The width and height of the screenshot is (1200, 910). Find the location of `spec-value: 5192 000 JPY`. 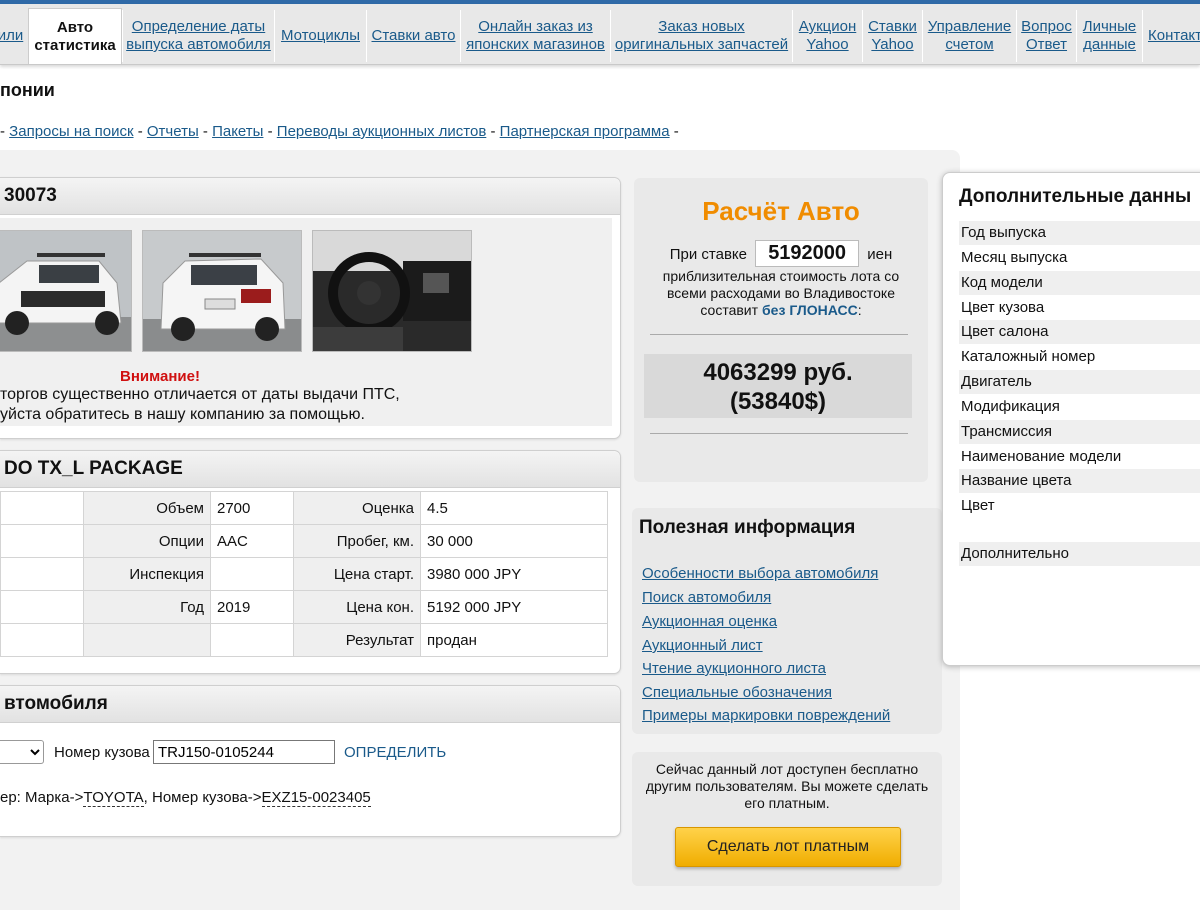

spec-value: 5192 000 JPY is located at coordinates (514, 607).